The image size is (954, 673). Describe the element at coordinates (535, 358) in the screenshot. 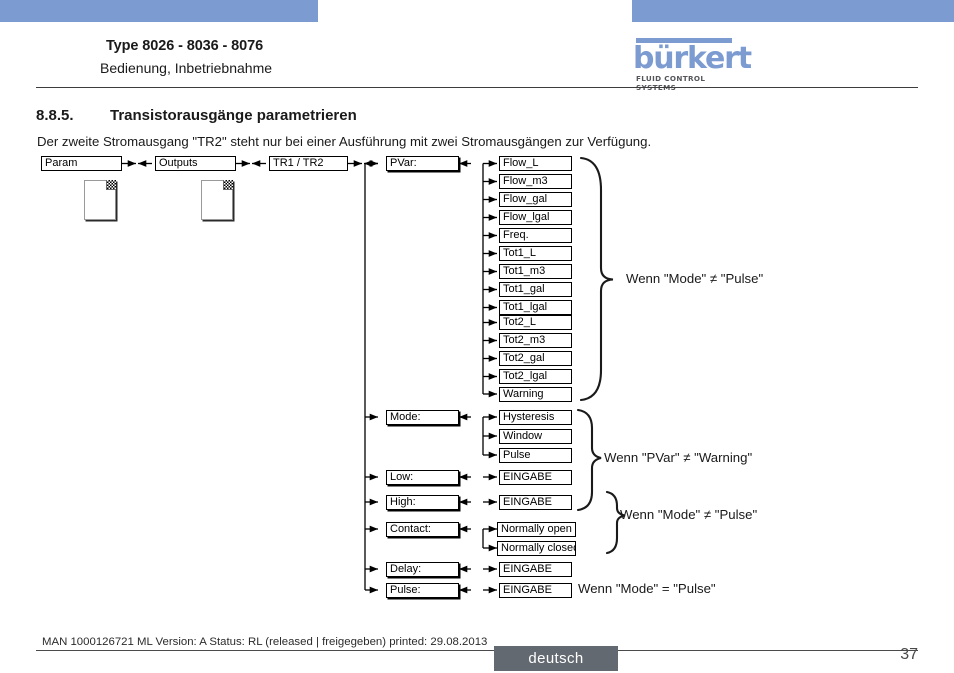

I see `node-pvar-value: Tot2_gal` at that location.